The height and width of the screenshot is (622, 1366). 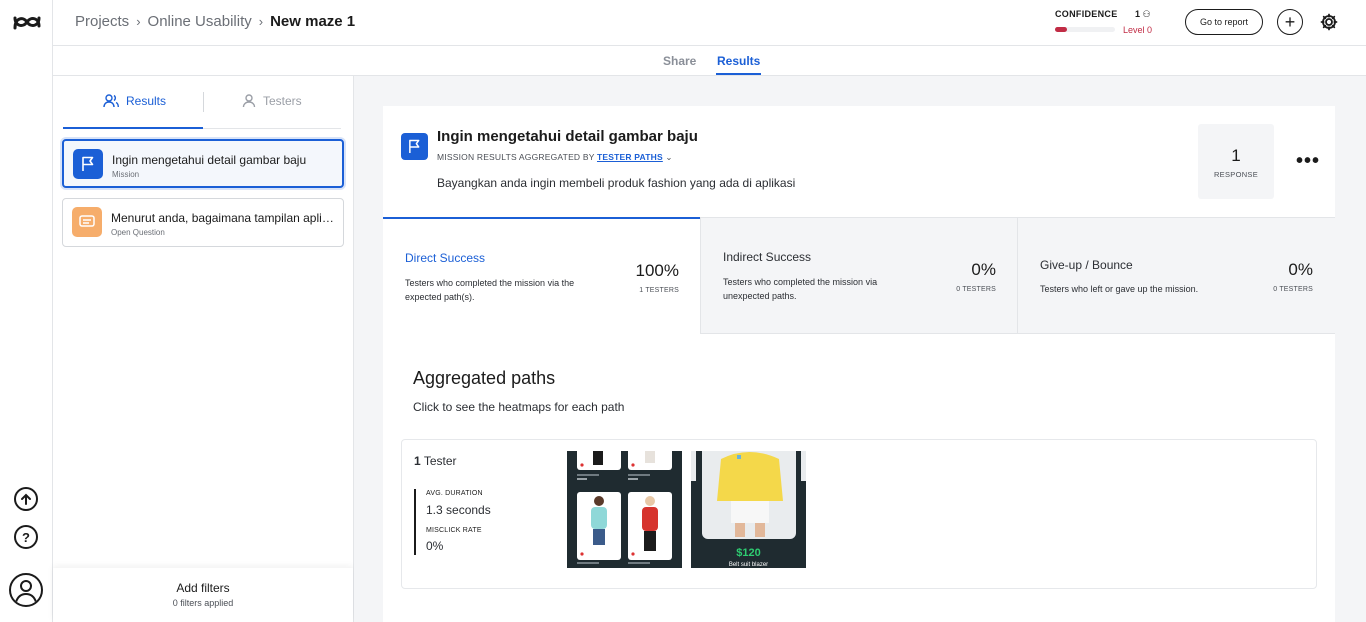 What do you see at coordinates (748, 509) in the screenshot?
I see `screen-thumbnail-product-detail: $120 Belt suit blazer` at bounding box center [748, 509].